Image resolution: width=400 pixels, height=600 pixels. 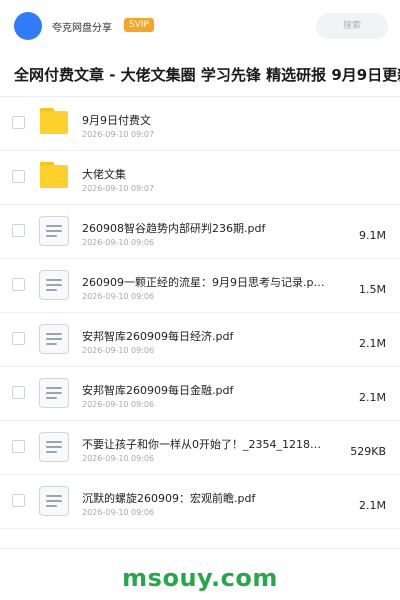 I want to click on file-size: 9.1M, so click(x=372, y=235).